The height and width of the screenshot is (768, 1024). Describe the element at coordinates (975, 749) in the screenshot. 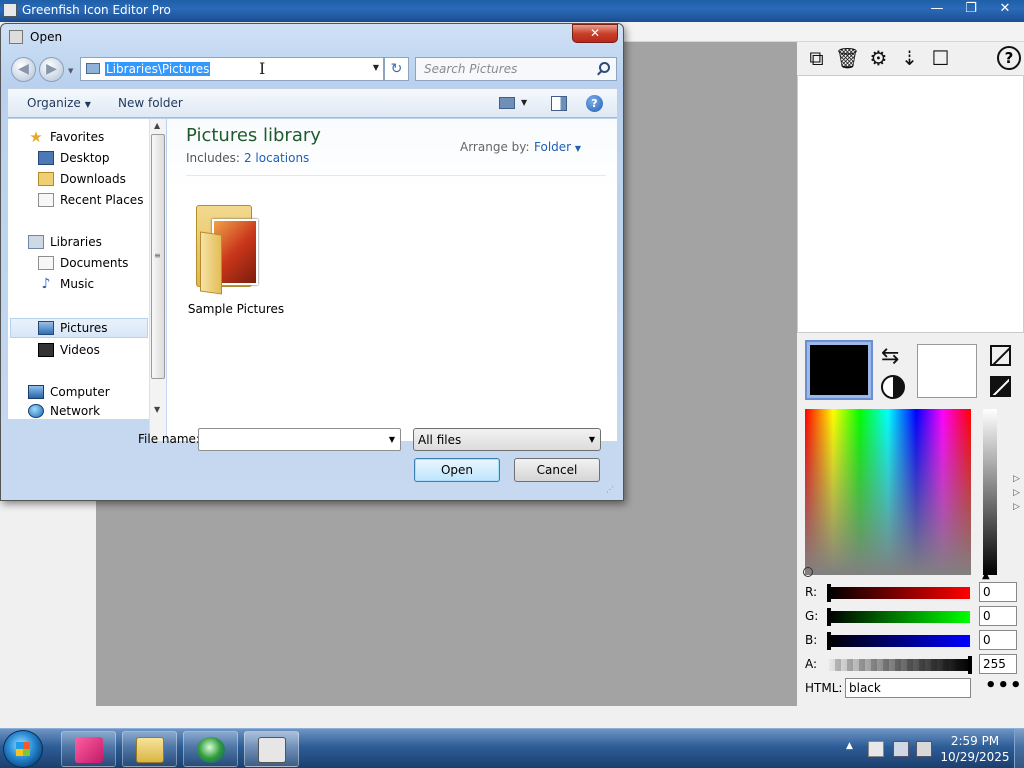

I see `clock: 2:59 PM 10/29/2025` at that location.